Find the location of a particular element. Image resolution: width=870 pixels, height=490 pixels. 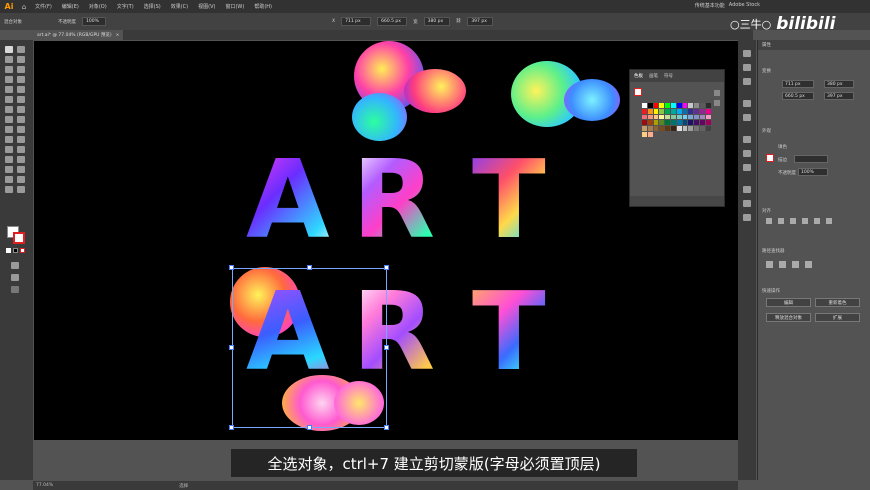

width-tool-icon is located at coordinates (9, 129).